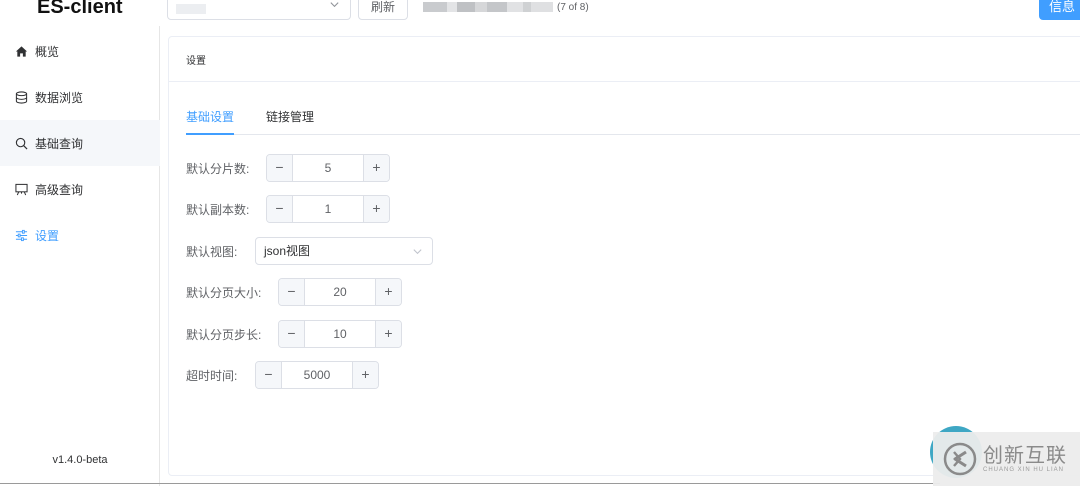 The height and width of the screenshot is (486, 1080). I want to click on view-select: json视图, so click(344, 251).